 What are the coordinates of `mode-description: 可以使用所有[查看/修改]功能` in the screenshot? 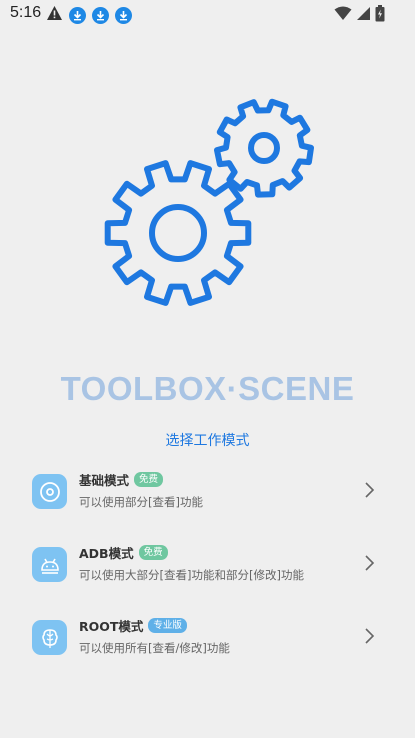 It's located at (154, 648).